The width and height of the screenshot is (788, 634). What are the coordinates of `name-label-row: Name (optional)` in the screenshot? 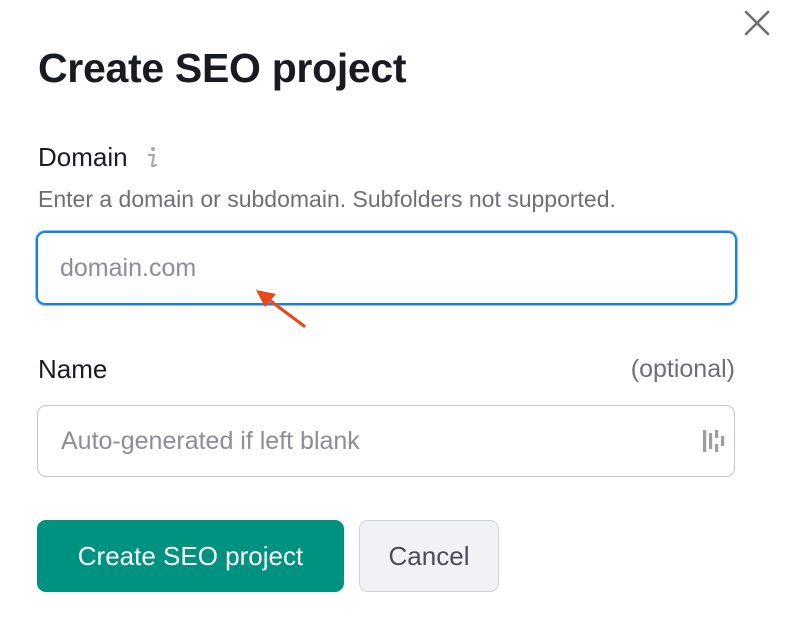 It's located at (386, 369).